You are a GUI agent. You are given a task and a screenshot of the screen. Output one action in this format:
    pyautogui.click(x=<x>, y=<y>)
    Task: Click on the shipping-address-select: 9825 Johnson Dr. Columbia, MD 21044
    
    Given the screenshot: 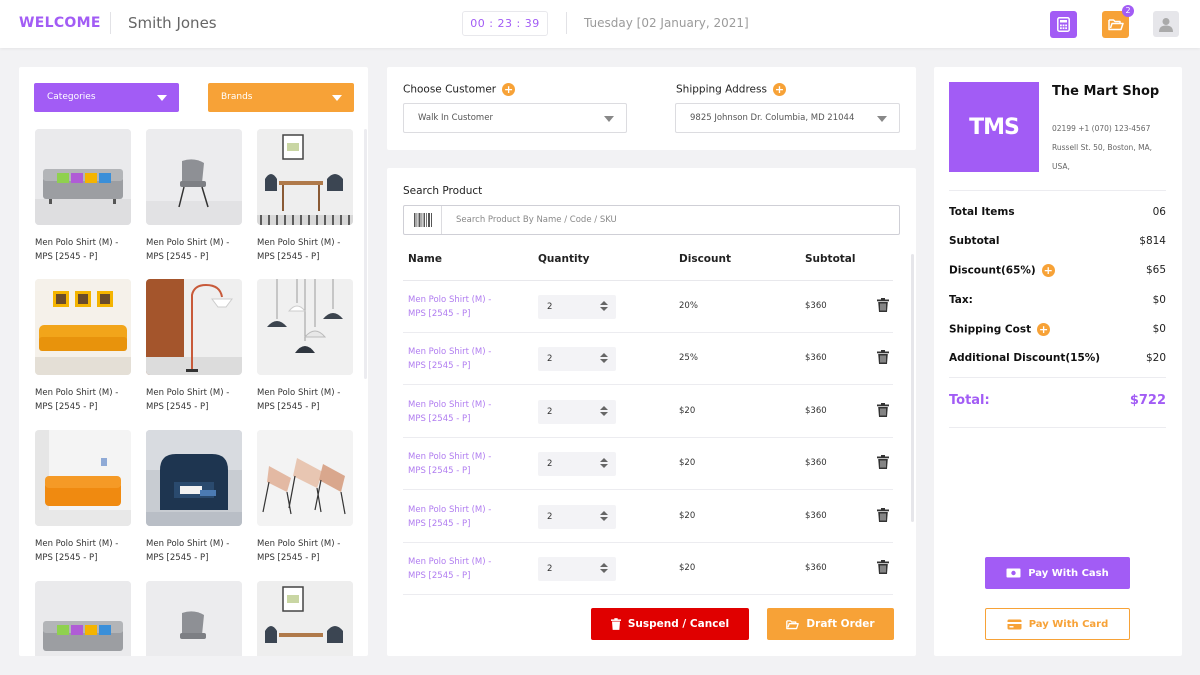 What is the action you would take?
    pyautogui.click(x=787, y=118)
    